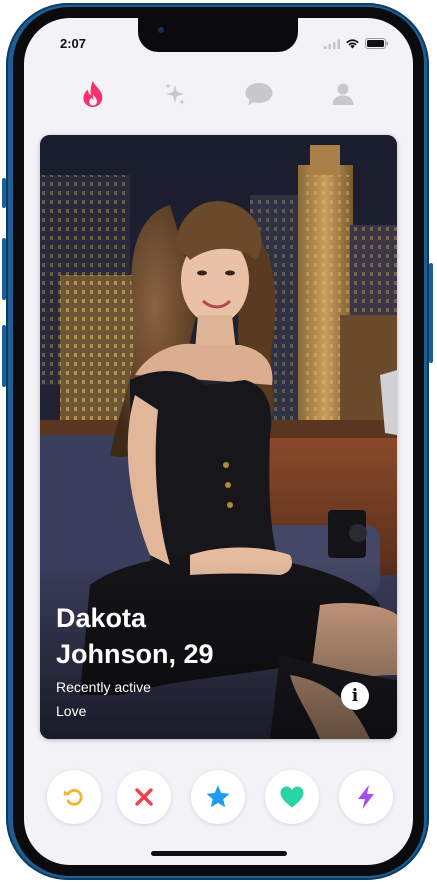 The image size is (437, 884). Describe the element at coordinates (431, 313) in the screenshot. I see `power-button` at that location.